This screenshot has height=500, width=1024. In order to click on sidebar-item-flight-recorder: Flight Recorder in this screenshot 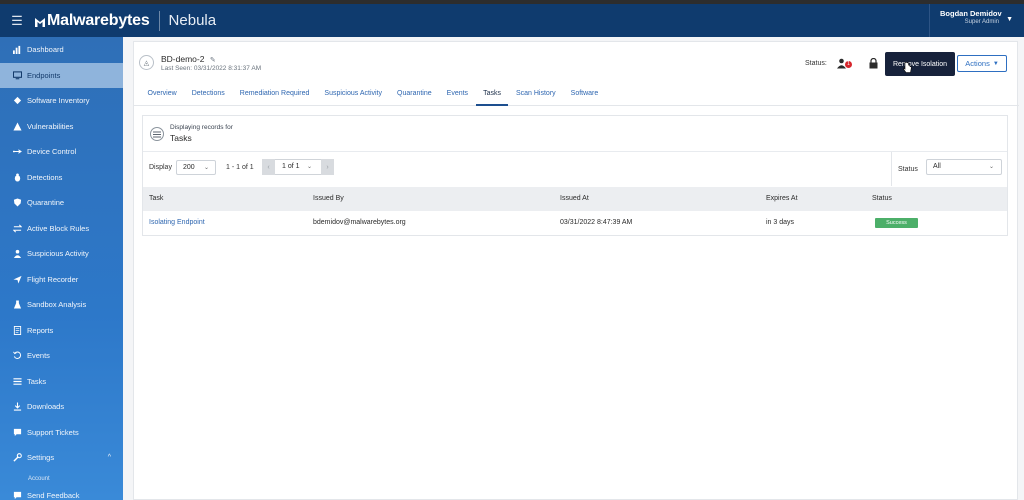, I will do `click(61, 280)`.